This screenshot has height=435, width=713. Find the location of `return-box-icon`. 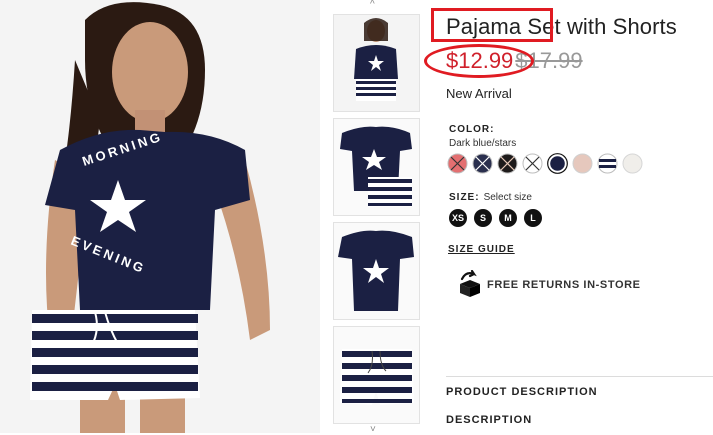

return-box-icon is located at coordinates (470, 283).